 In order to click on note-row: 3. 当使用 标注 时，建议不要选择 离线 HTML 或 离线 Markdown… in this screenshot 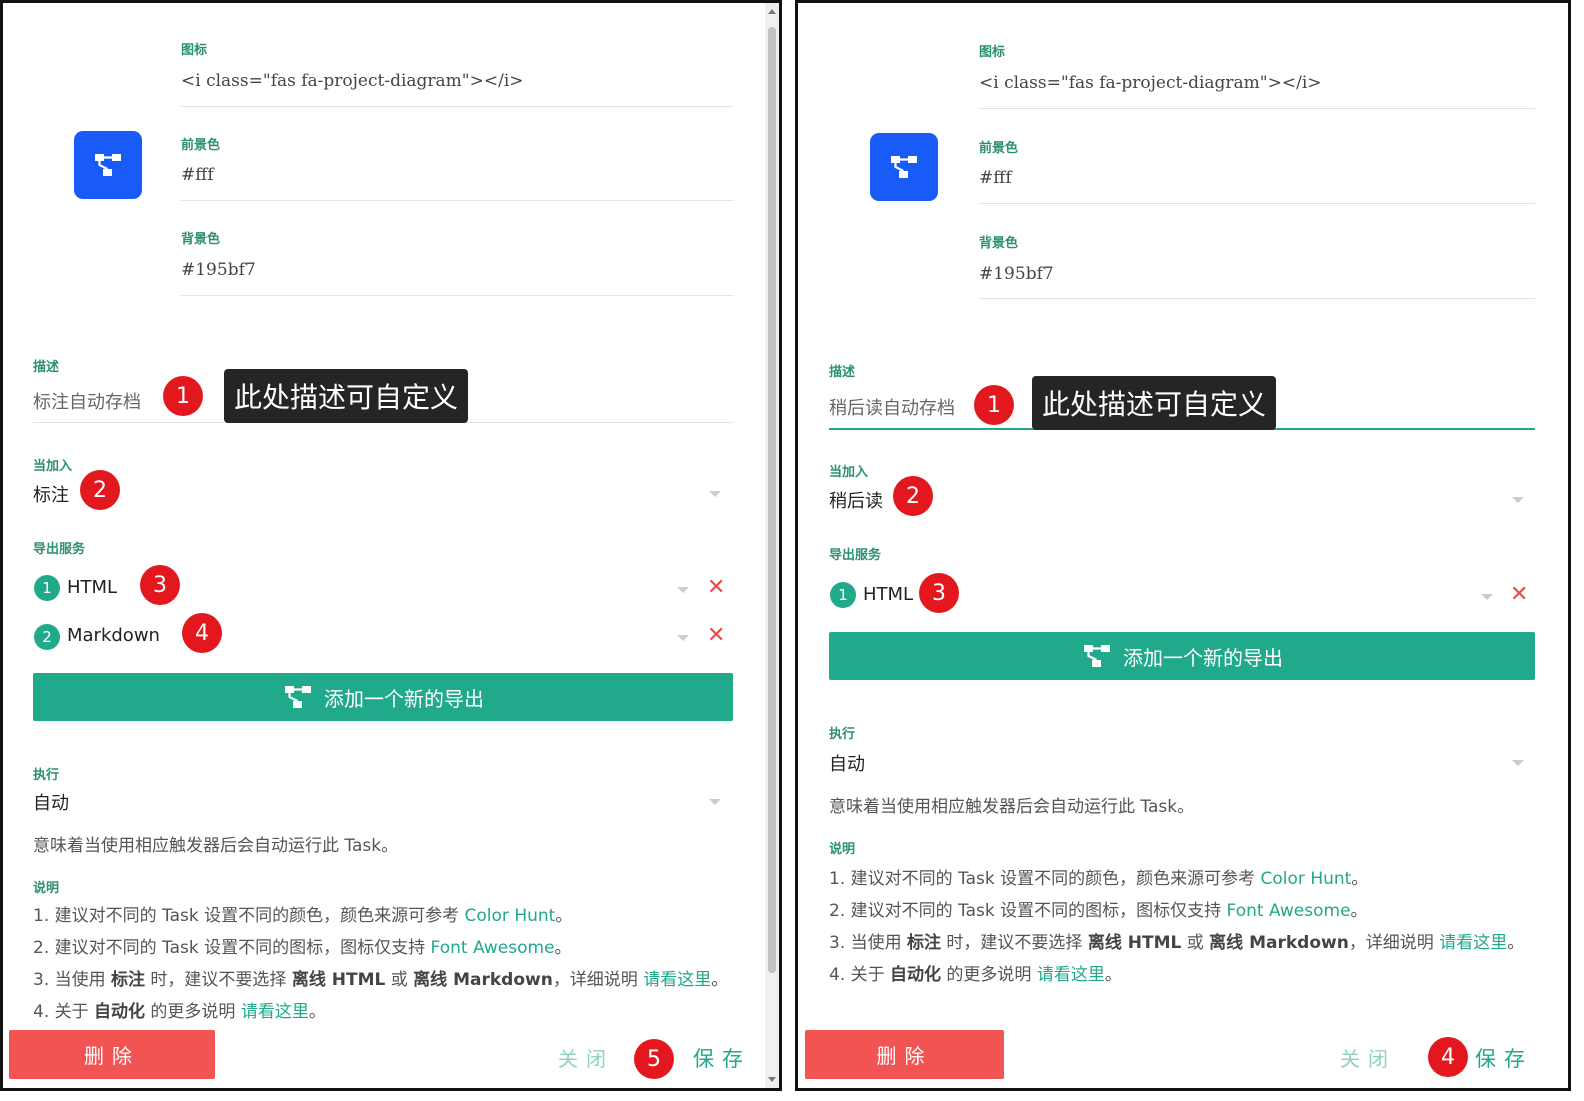, I will do `click(380, 980)`.